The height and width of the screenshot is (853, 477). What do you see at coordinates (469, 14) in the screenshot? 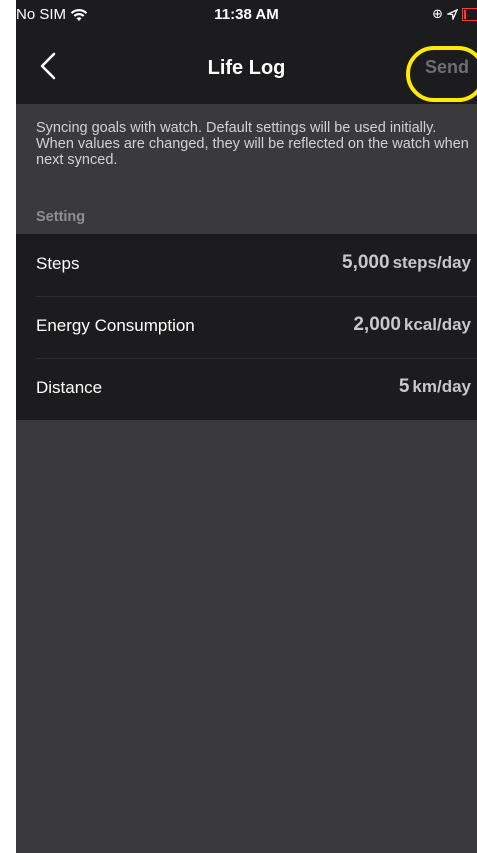
I see `battery-icon` at bounding box center [469, 14].